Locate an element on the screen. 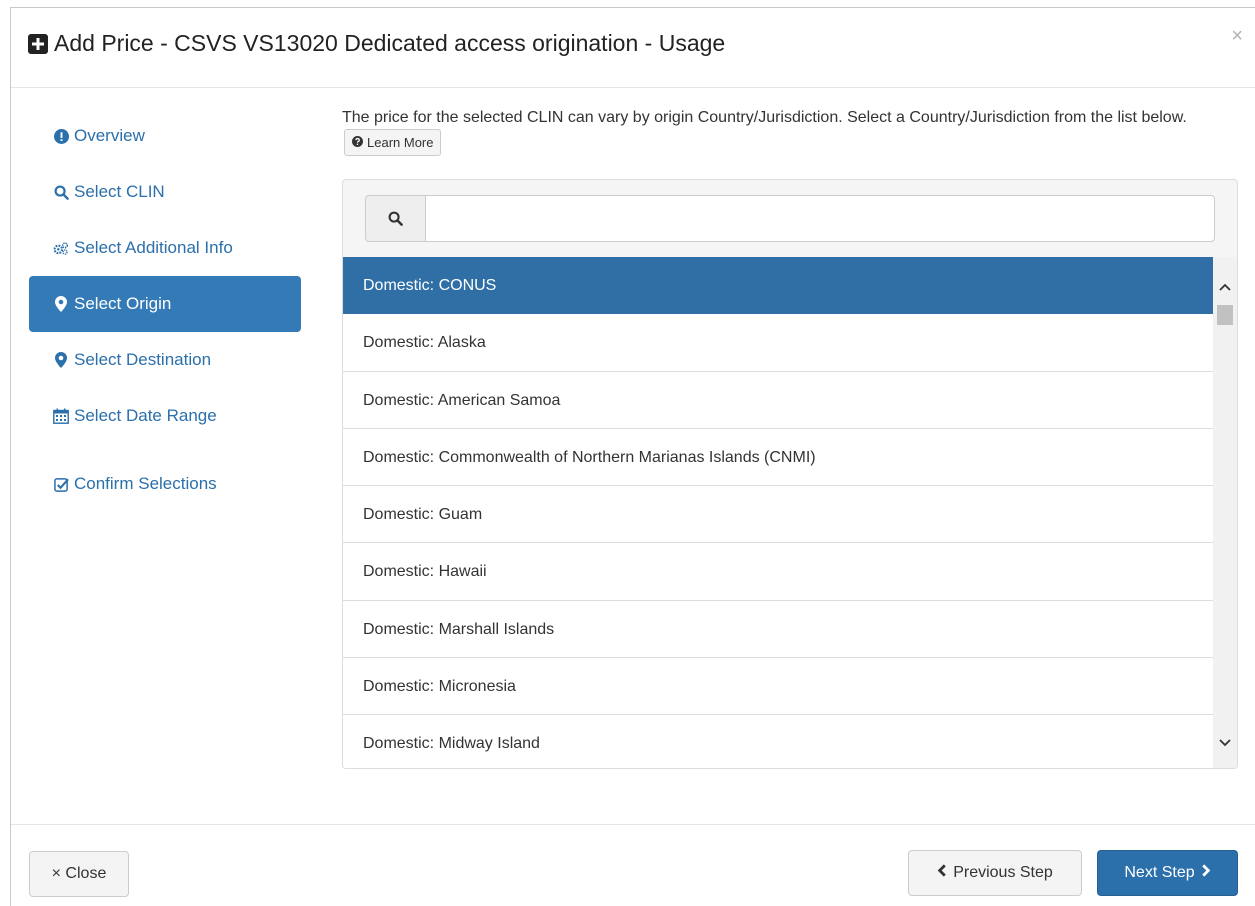 This screenshot has height=906, width=1255. list-item: Domestic: Midway Island is located at coordinates (778, 741).